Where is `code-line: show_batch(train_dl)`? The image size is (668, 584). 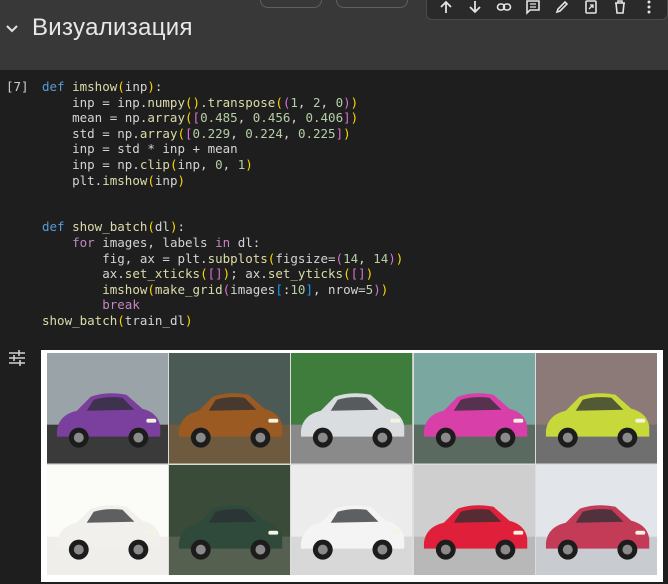 code-line: show_batch(train_dl) is located at coordinates (117, 320).